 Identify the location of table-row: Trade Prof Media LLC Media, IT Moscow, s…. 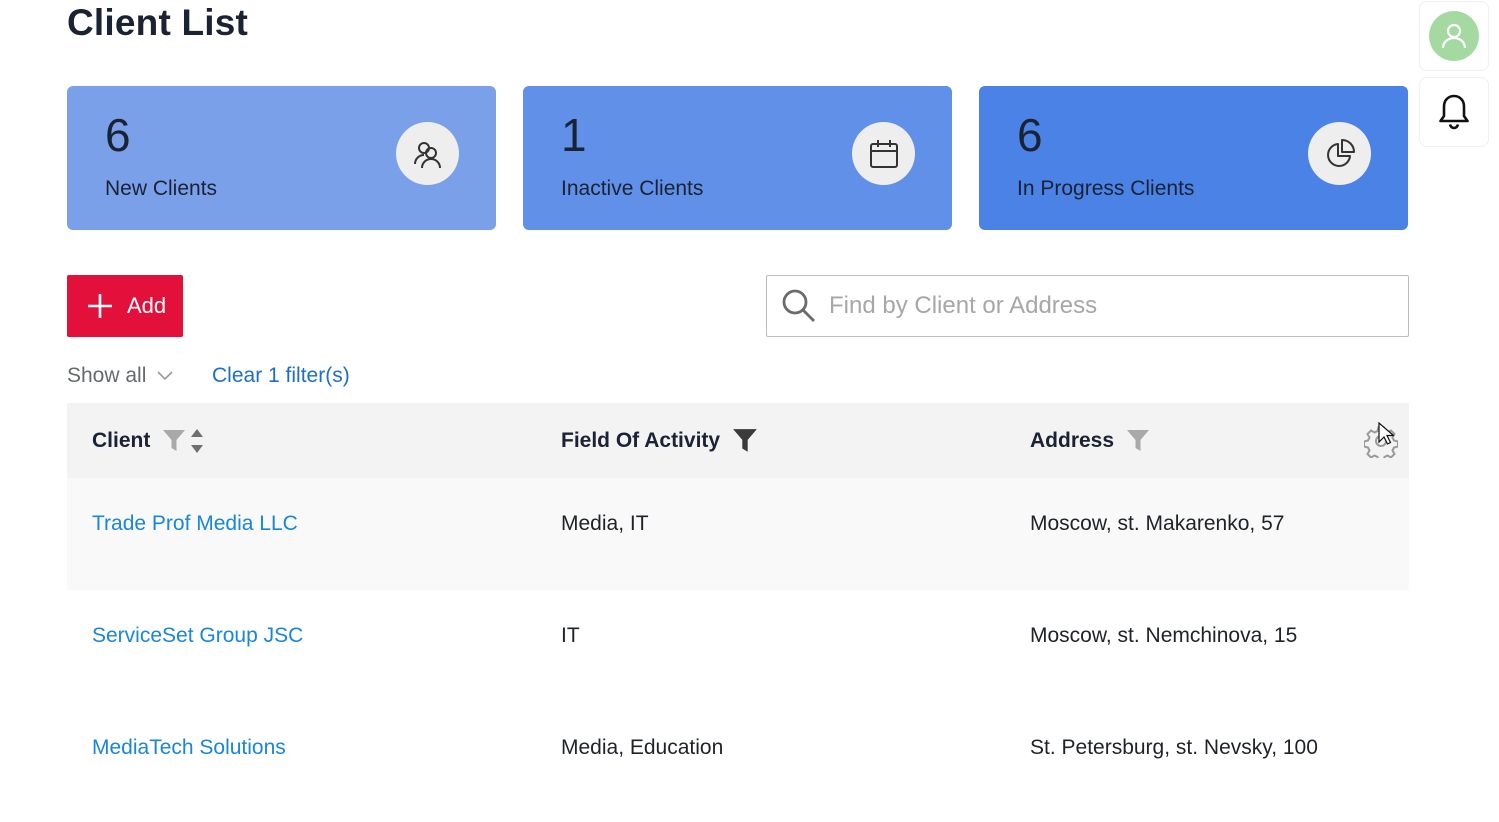
(738, 534).